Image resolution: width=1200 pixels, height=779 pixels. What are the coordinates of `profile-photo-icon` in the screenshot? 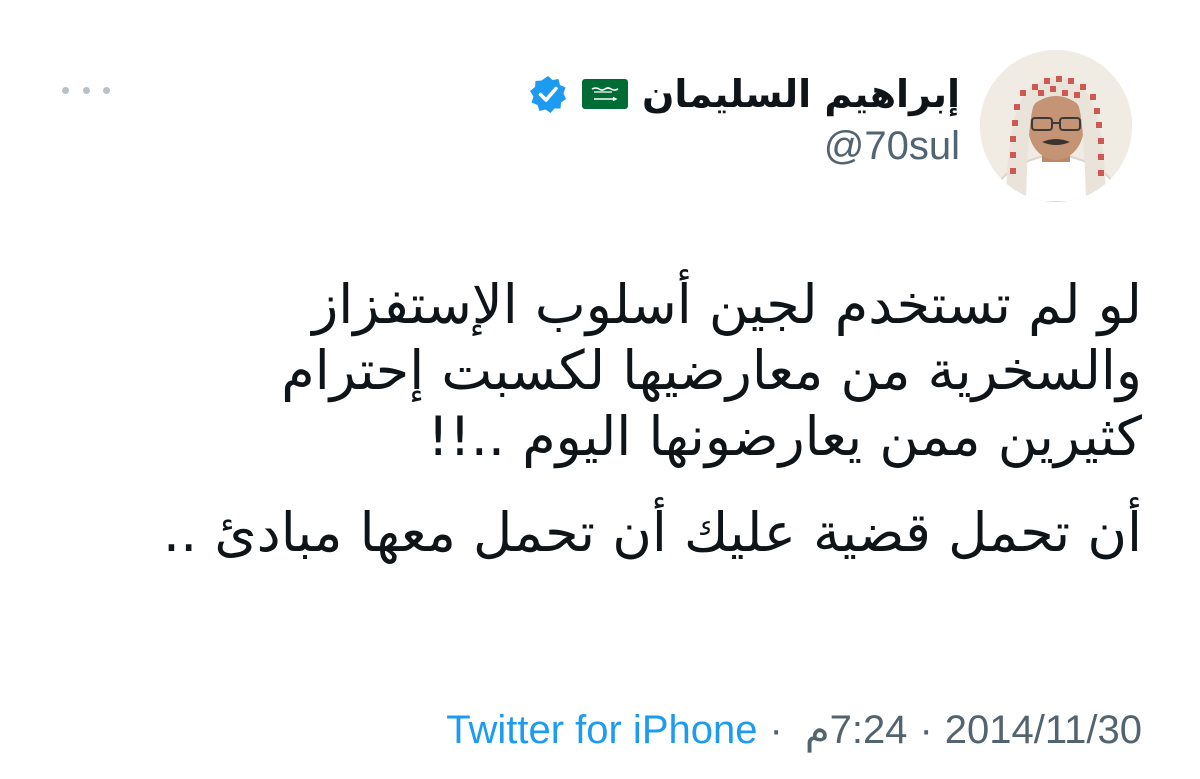 It's located at (1056, 126).